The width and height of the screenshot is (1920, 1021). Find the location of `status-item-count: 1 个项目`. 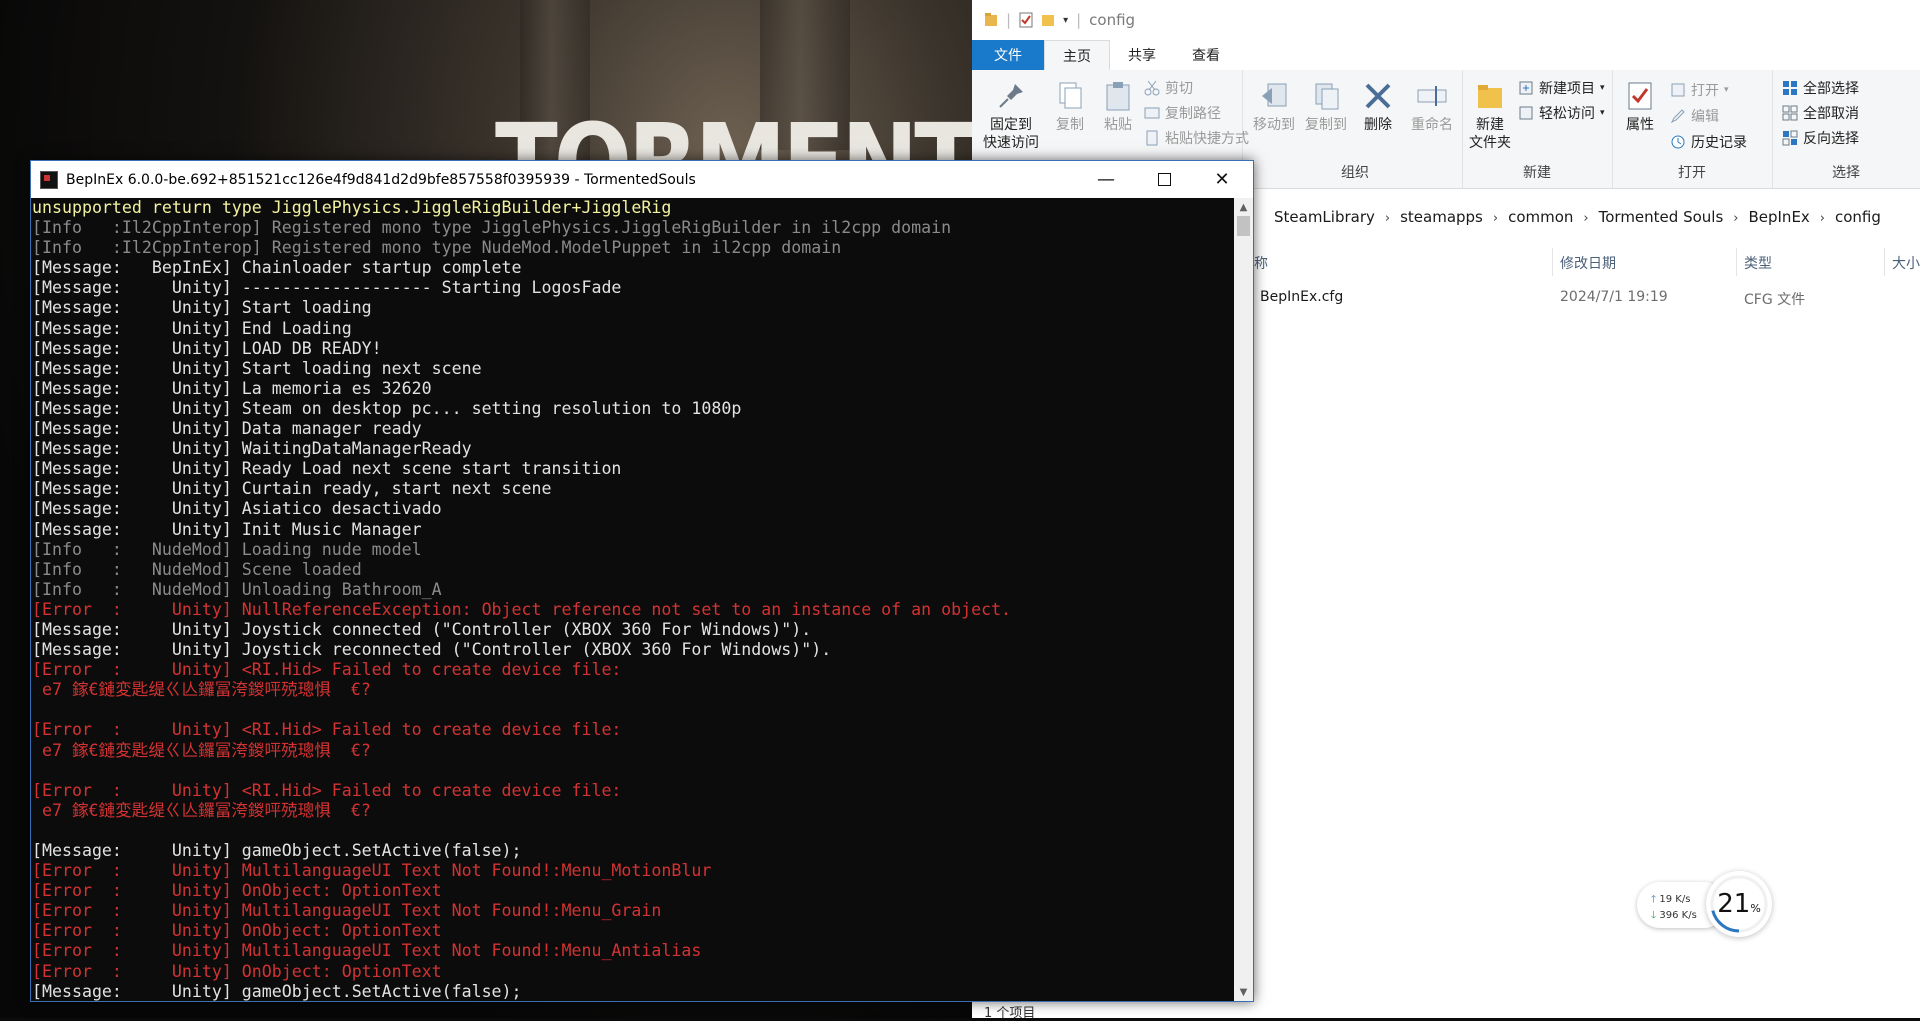

status-item-count: 1 个项目 is located at coordinates (1010, 1013).